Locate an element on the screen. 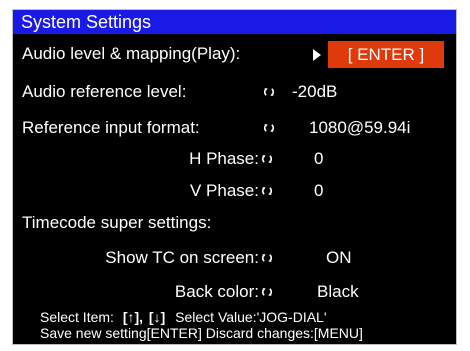 The width and height of the screenshot is (470, 351). audio-ref-level-value: -20dB is located at coordinates (314, 92).